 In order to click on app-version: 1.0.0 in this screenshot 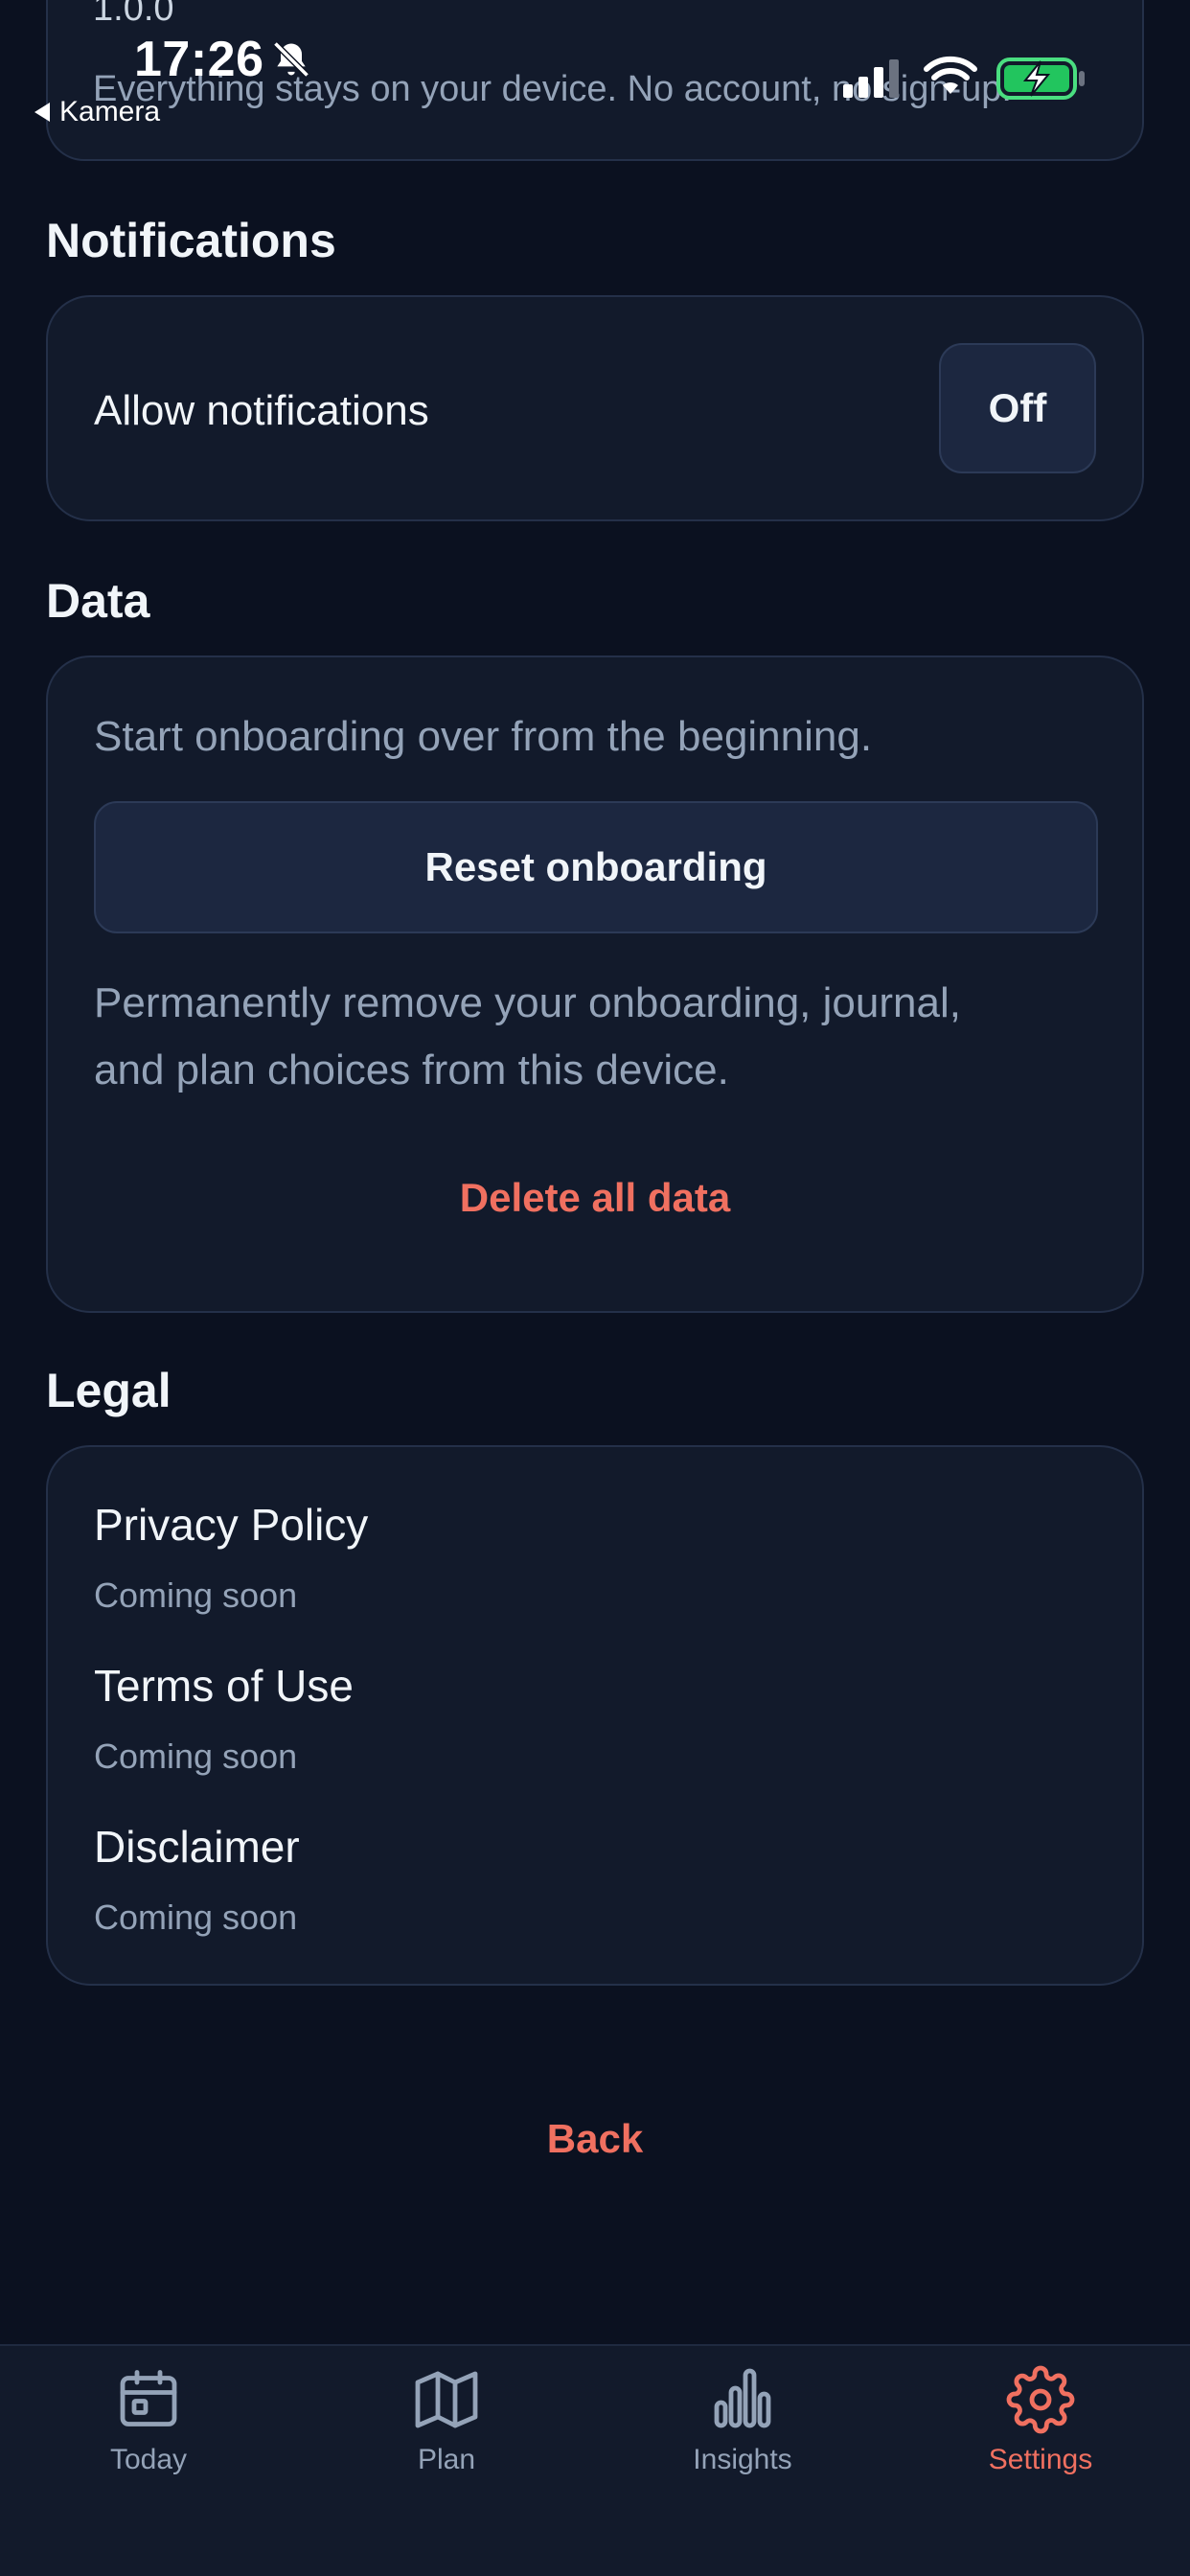, I will do `click(133, 14)`.